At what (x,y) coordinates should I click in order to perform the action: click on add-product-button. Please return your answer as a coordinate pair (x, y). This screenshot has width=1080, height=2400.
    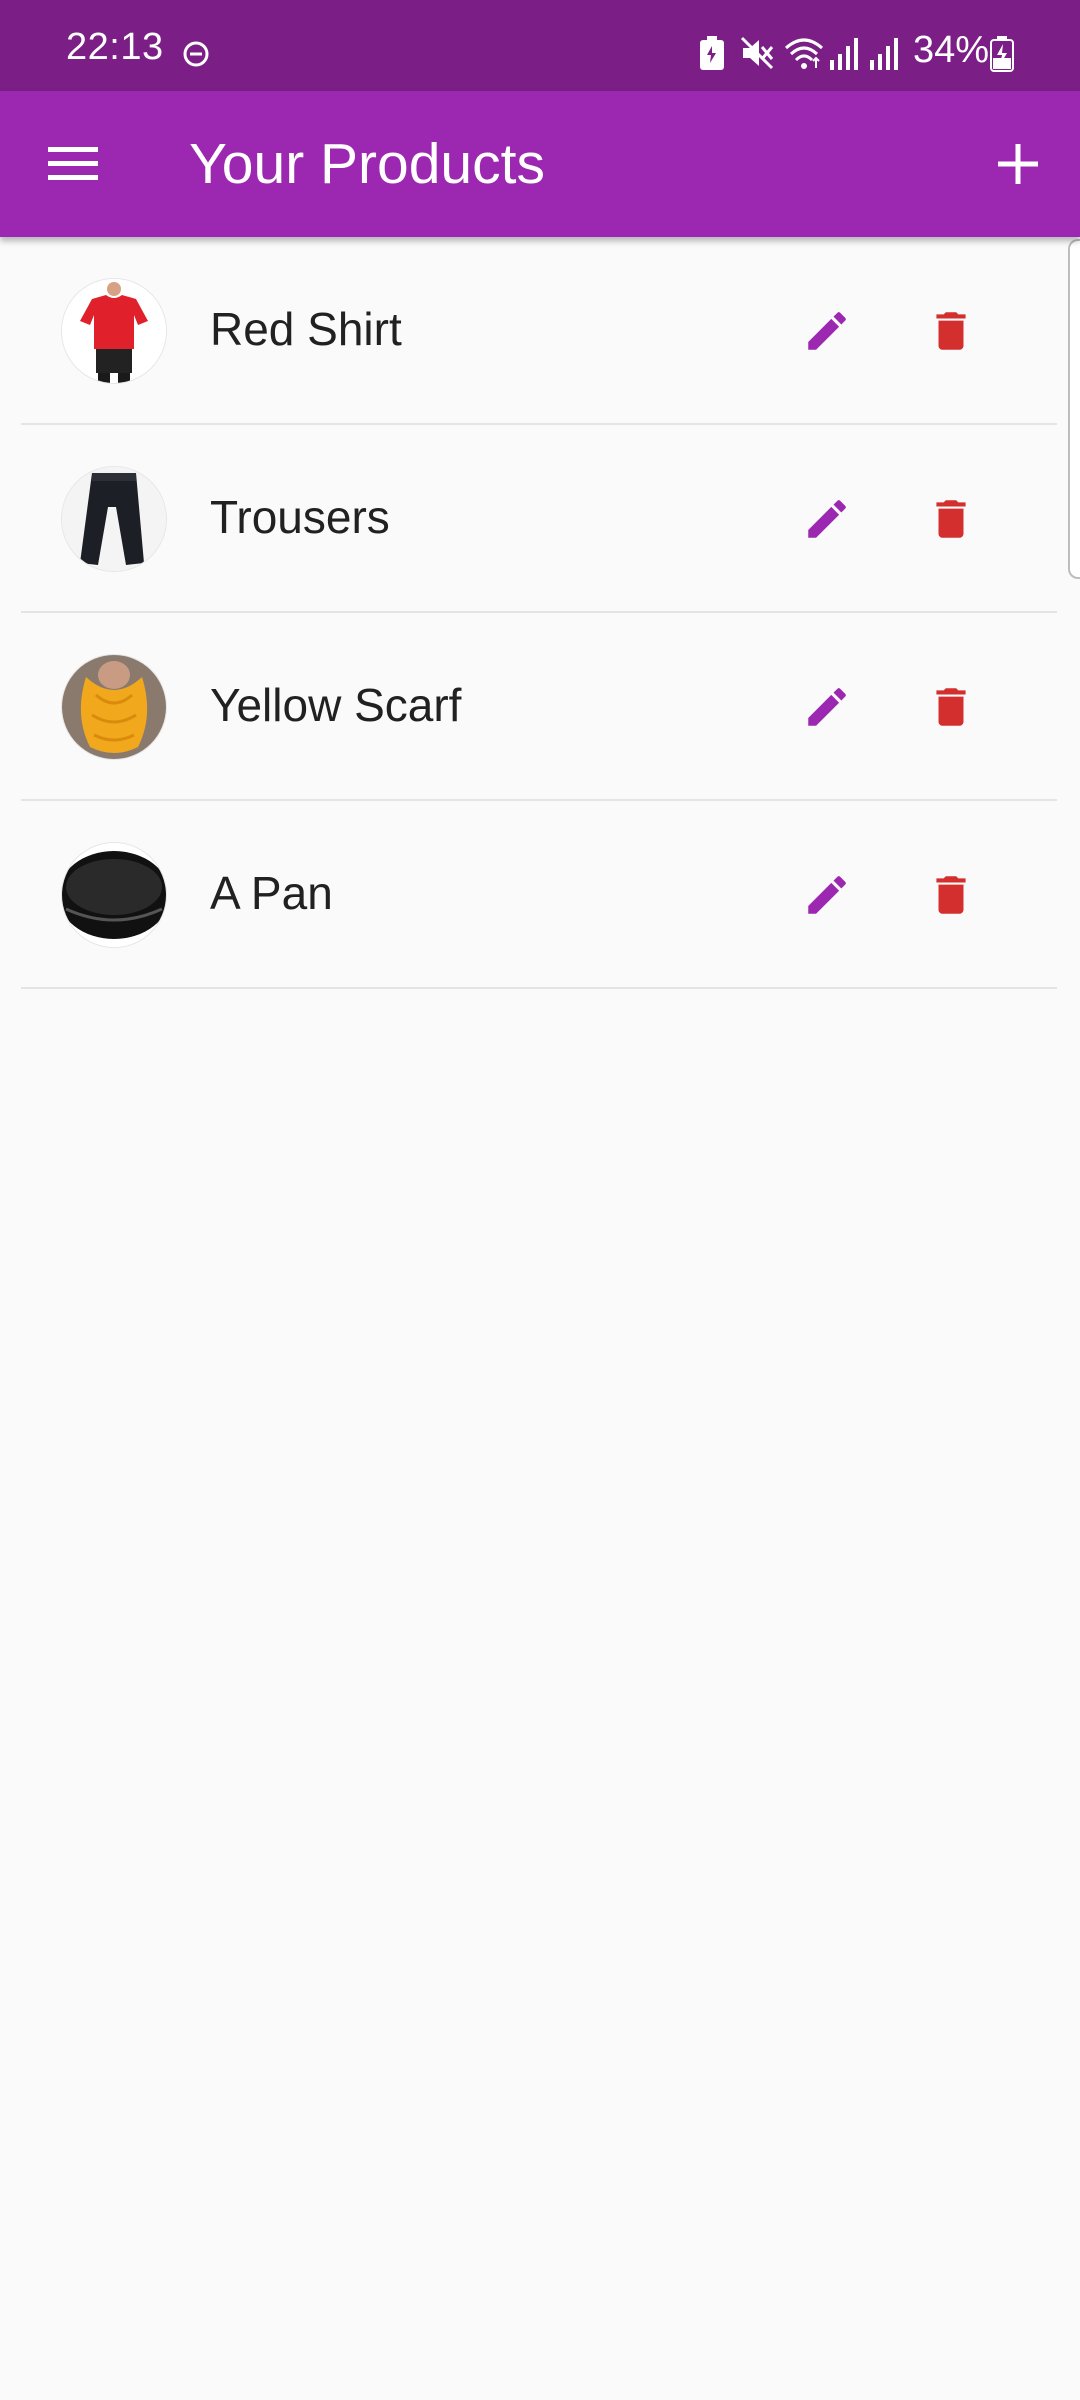
    Looking at the image, I should click on (1018, 164).